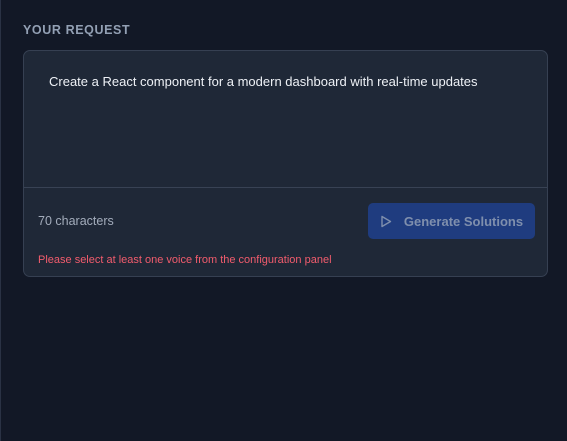  What do you see at coordinates (76, 221) in the screenshot?
I see `character-count: 70 characters` at bounding box center [76, 221].